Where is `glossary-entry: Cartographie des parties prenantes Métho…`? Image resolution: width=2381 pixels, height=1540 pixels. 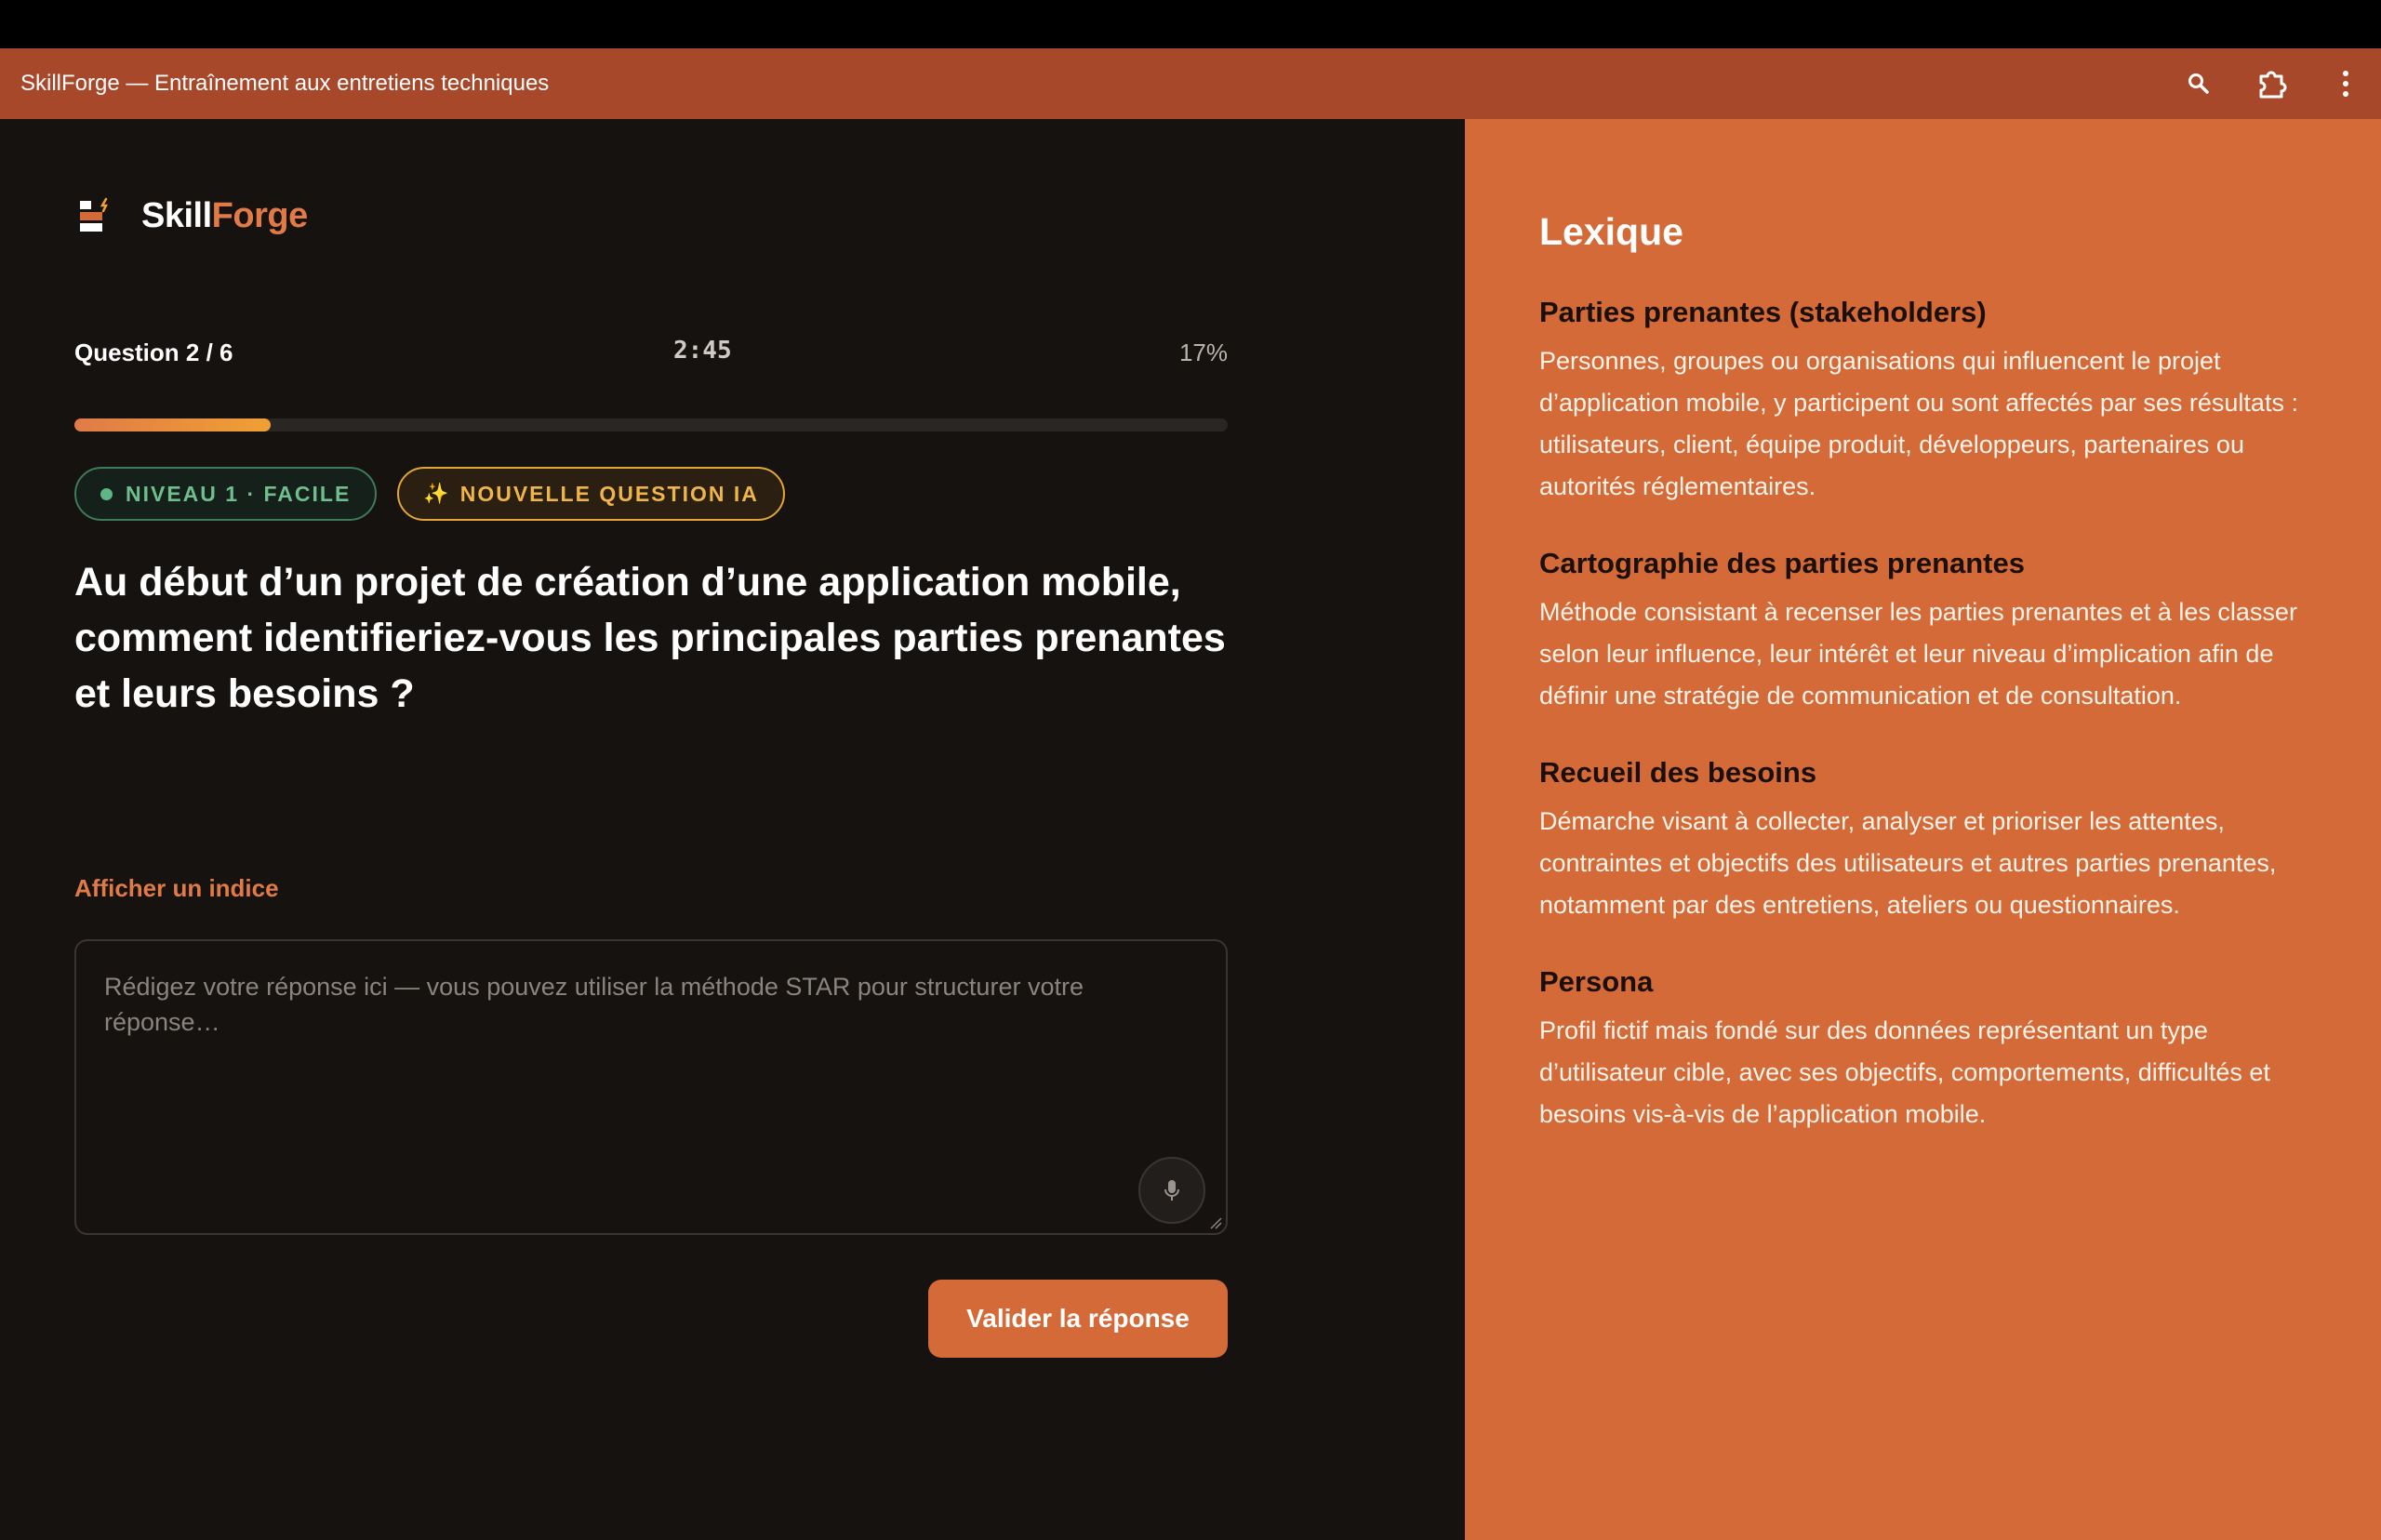 glossary-entry: Cartographie des parties prenantes Métho… is located at coordinates (1934, 632).